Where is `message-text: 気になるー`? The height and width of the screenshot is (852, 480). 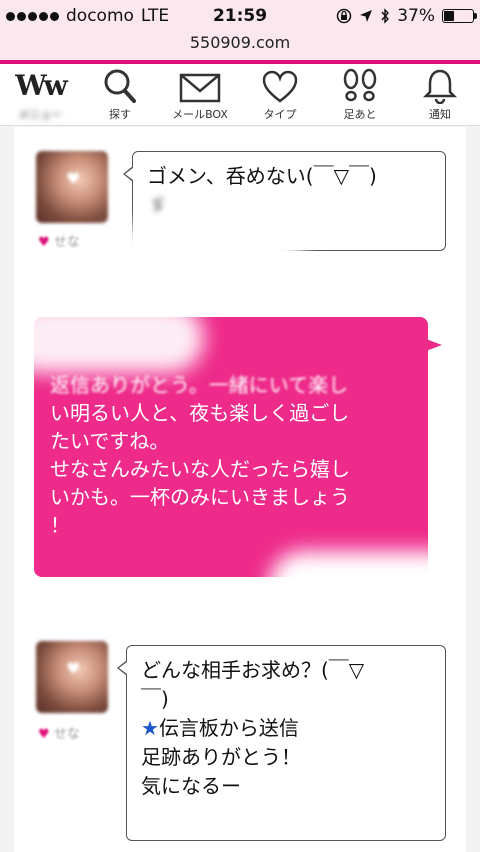 message-text: 気になるー is located at coordinates (191, 786).